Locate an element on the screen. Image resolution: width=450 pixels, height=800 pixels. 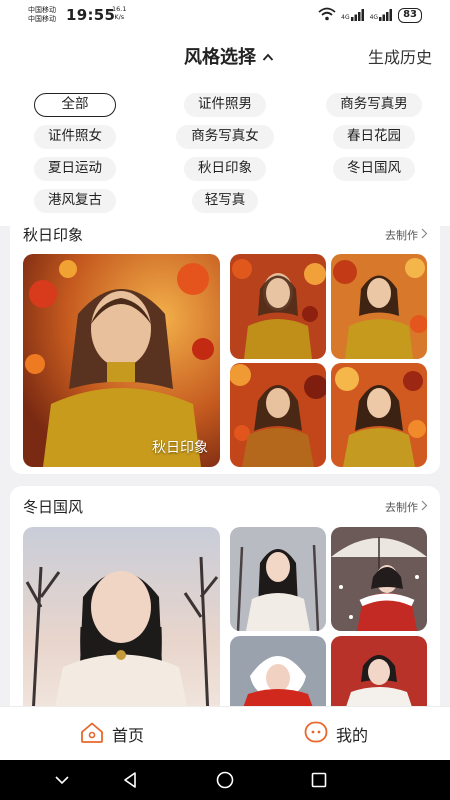
chip-id-photo-male: 证件照男 is located at coordinates (225, 105).